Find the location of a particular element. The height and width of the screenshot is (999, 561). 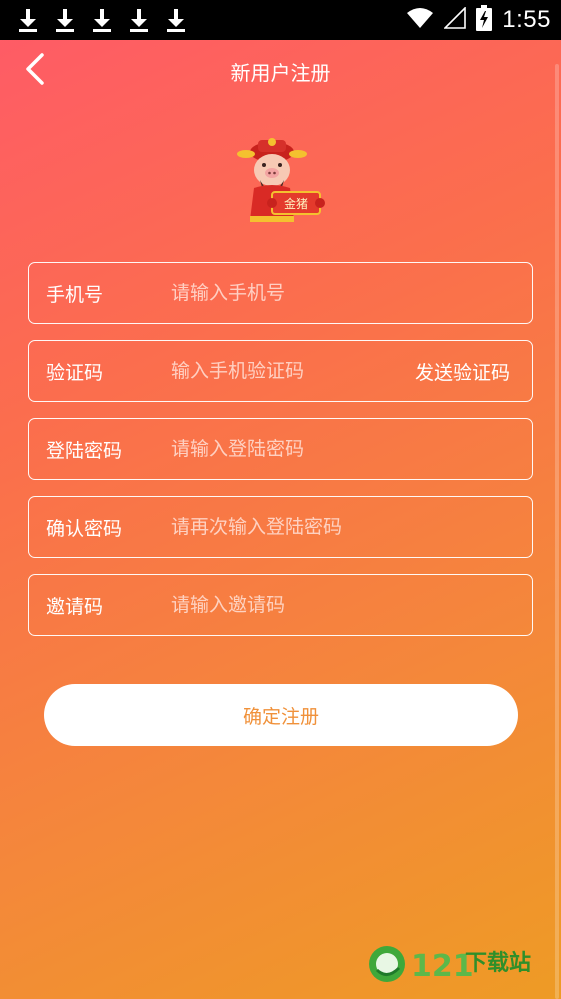

password-label: 登陆密码 is located at coordinates (84, 450).